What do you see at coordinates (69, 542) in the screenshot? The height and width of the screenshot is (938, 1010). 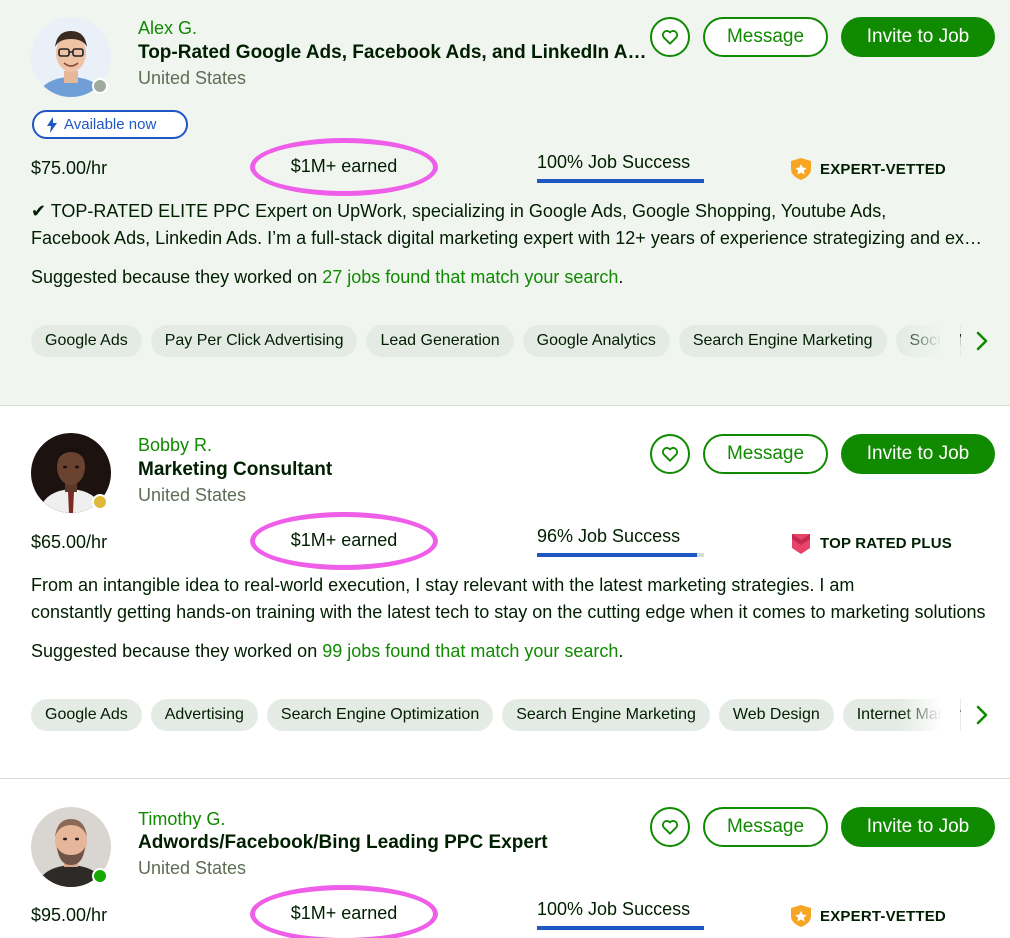 I see `hourly-rate: $65.00/hr` at bounding box center [69, 542].